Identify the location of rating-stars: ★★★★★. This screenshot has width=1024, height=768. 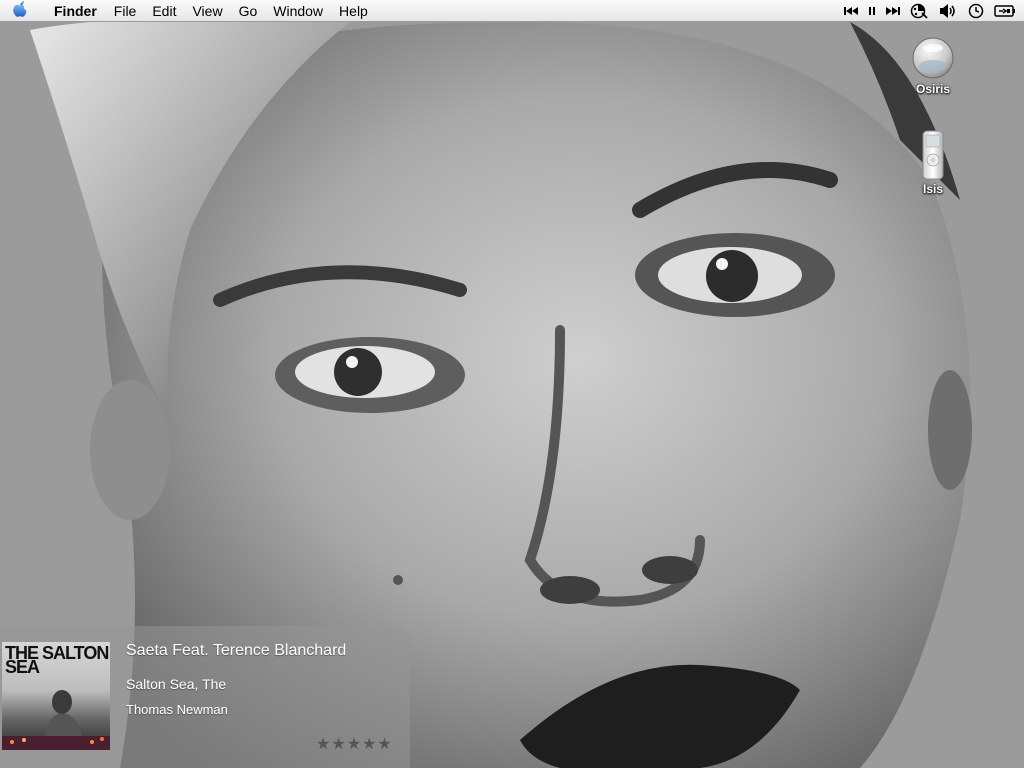
(354, 744).